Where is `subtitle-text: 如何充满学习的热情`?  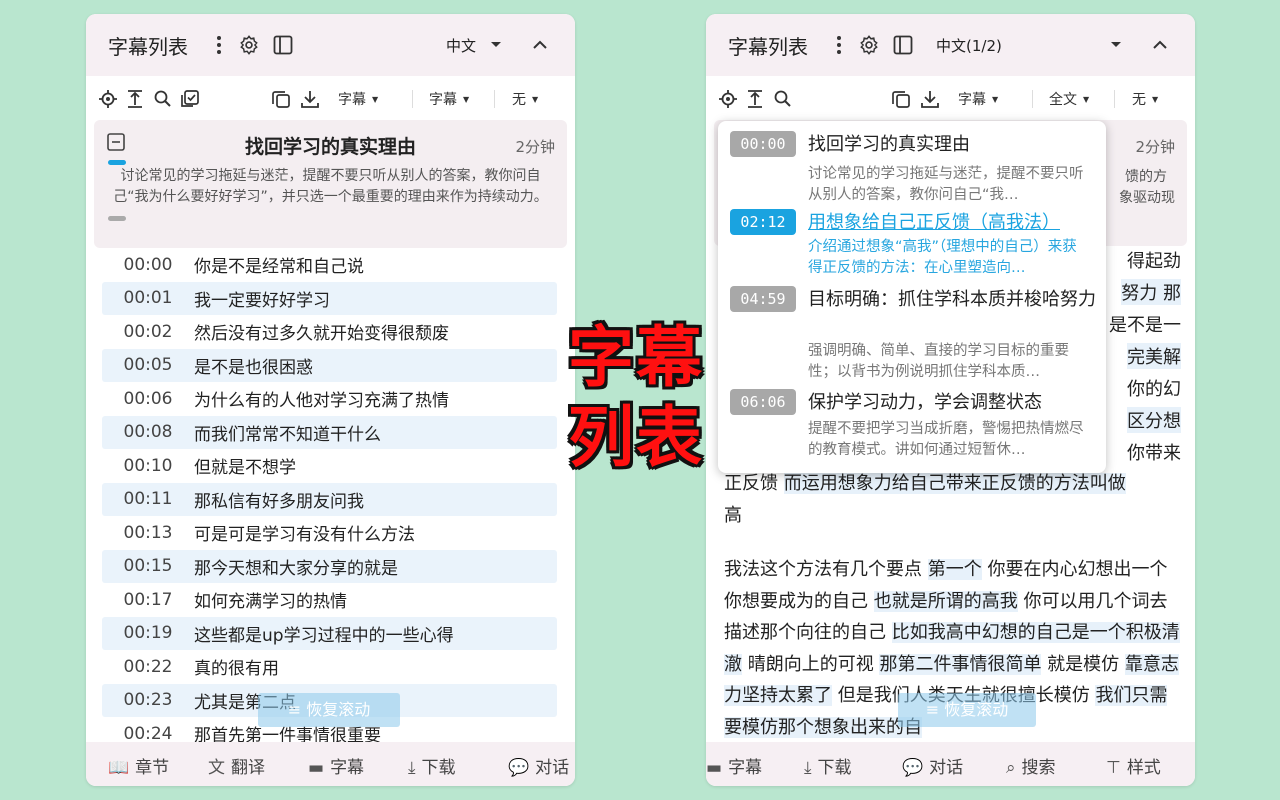 subtitle-text: 如何充满学习的热情 is located at coordinates (270, 602).